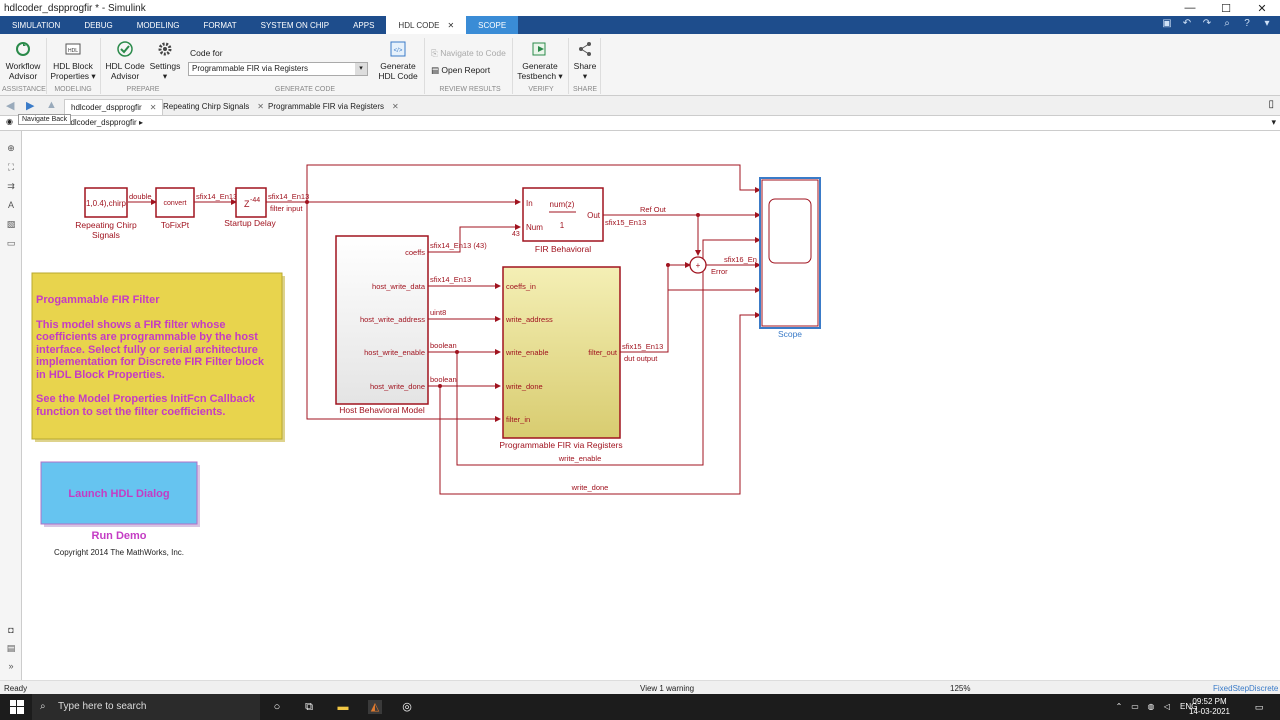 The image size is (1280, 720). I want to click on run-demo-label: Run Demo, so click(119, 536).